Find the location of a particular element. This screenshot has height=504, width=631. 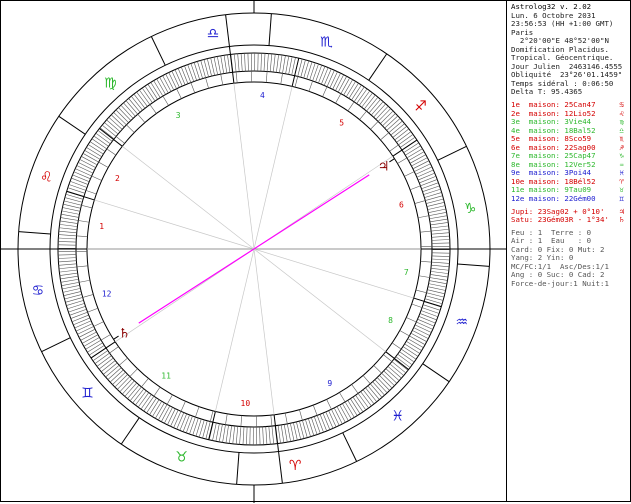

zodiac-sign-icon: ♎ is located at coordinates (213, 34).